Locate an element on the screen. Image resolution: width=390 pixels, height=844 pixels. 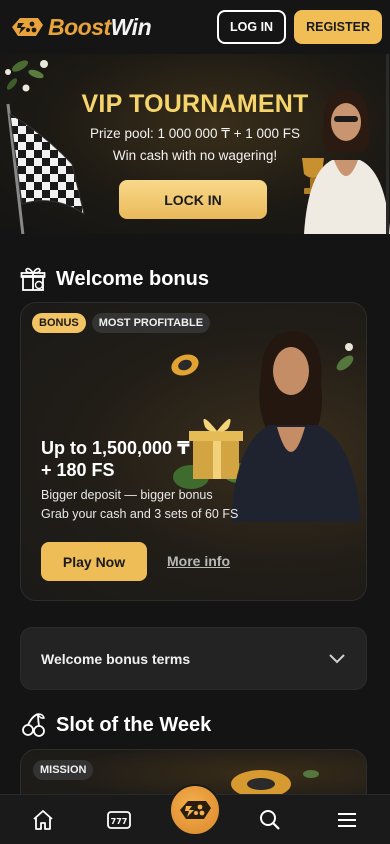
logo-text: BoostWin is located at coordinates (100, 27).